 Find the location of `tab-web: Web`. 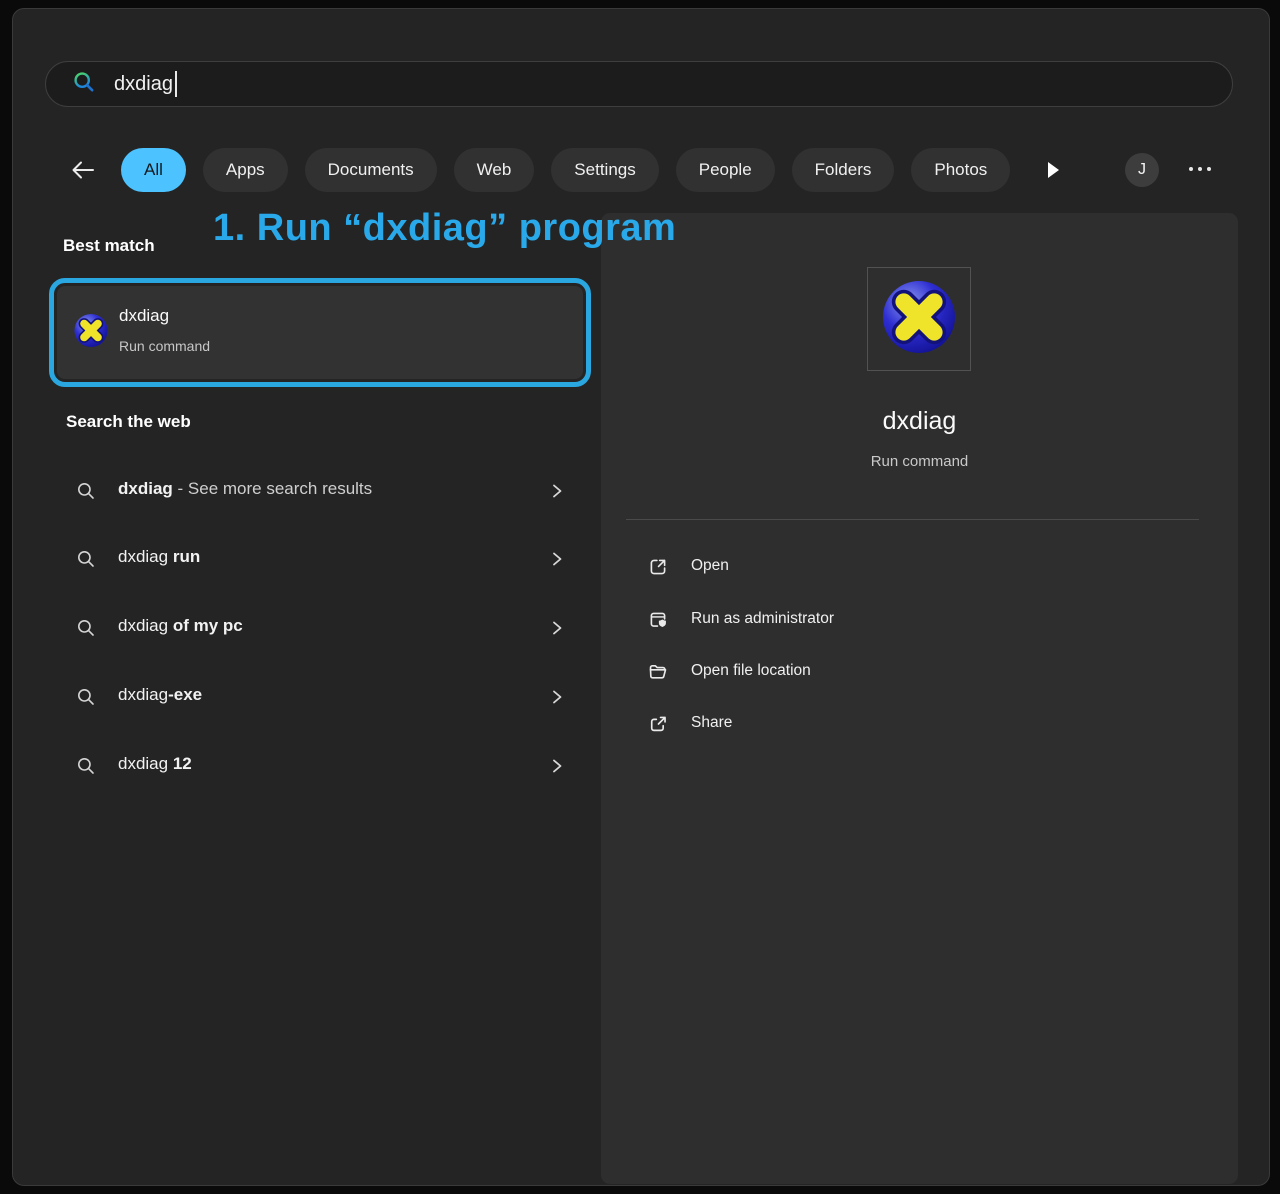

tab-web: Web is located at coordinates (494, 170).